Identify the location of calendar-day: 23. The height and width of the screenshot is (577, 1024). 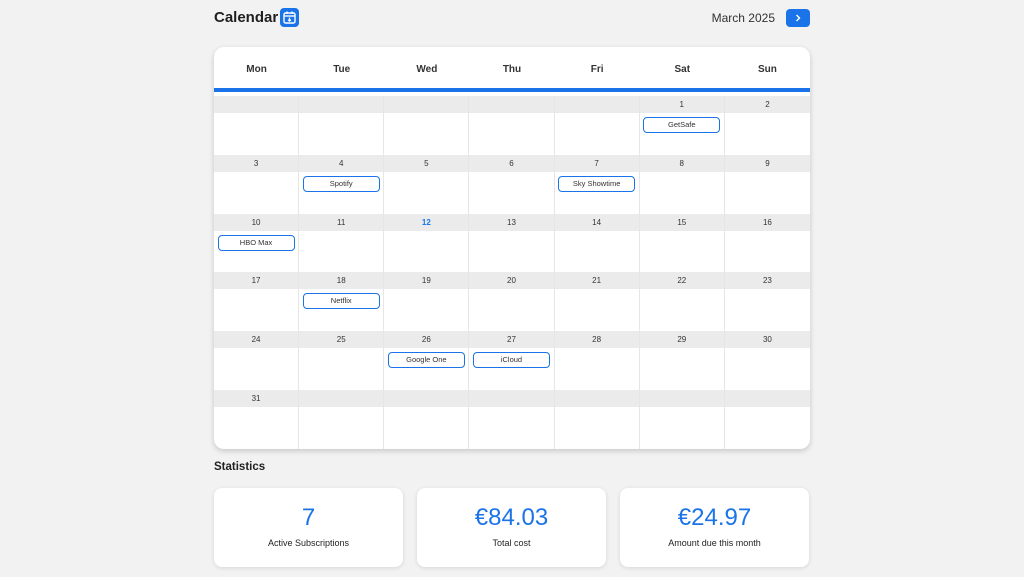
(767, 301).